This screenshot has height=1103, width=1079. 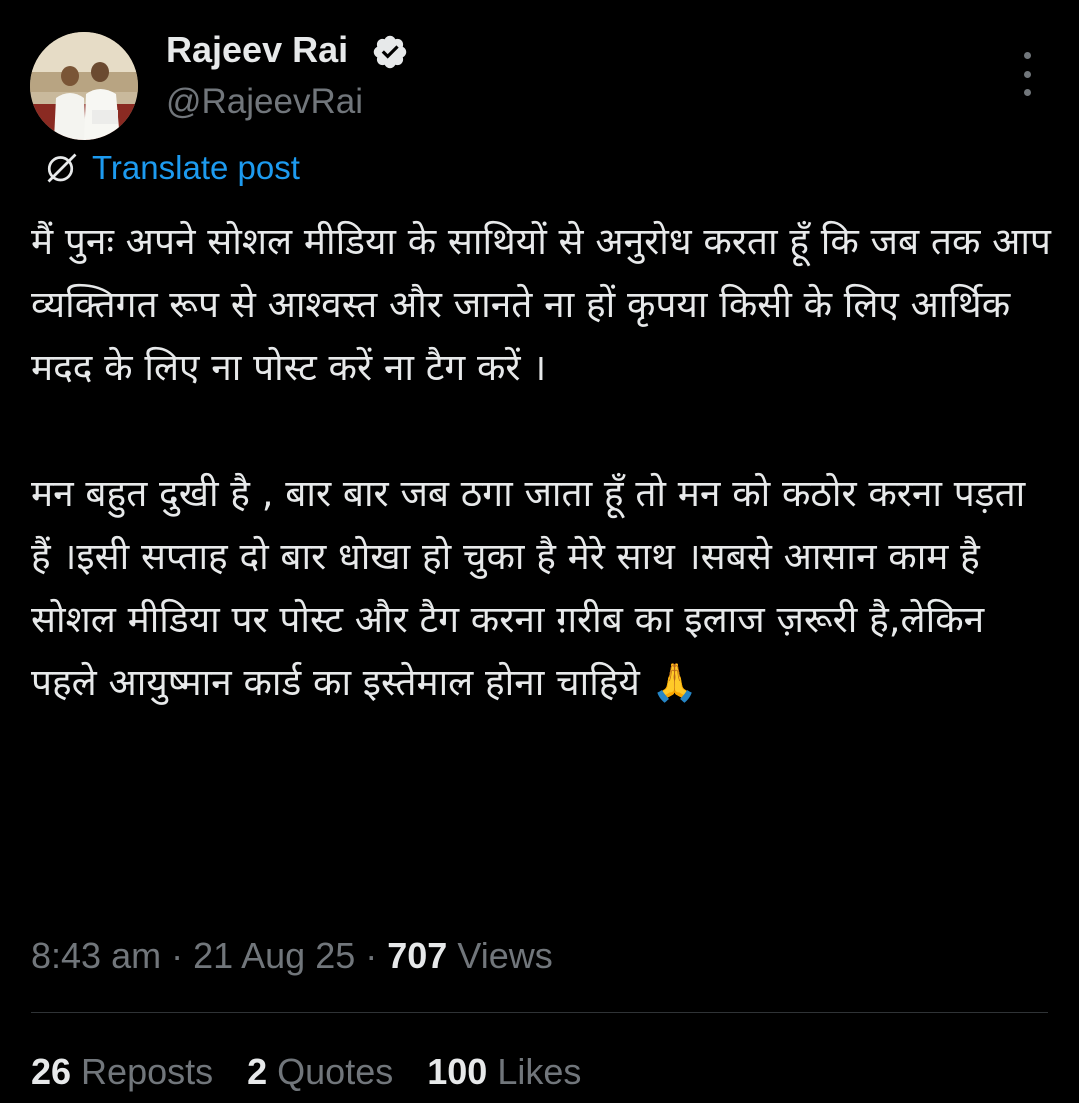 What do you see at coordinates (96, 955) in the screenshot?
I see `post-time: 8:43 am` at bounding box center [96, 955].